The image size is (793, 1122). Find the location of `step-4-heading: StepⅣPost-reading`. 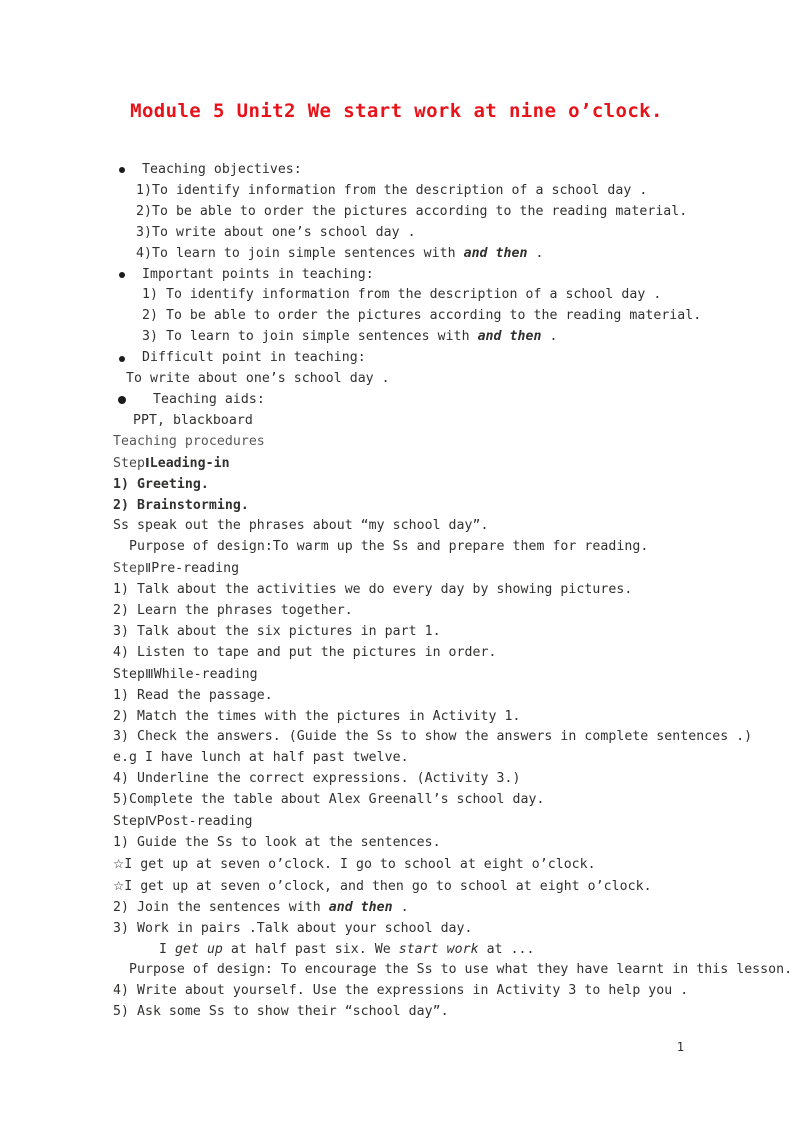

step-4-heading: StepⅣPost-reading is located at coordinates (413, 822).